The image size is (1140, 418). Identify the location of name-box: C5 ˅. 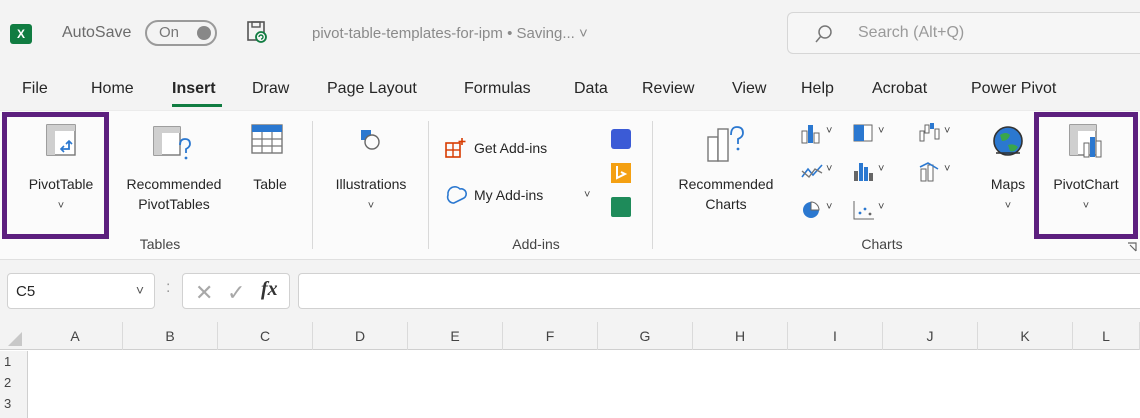
(81, 291).